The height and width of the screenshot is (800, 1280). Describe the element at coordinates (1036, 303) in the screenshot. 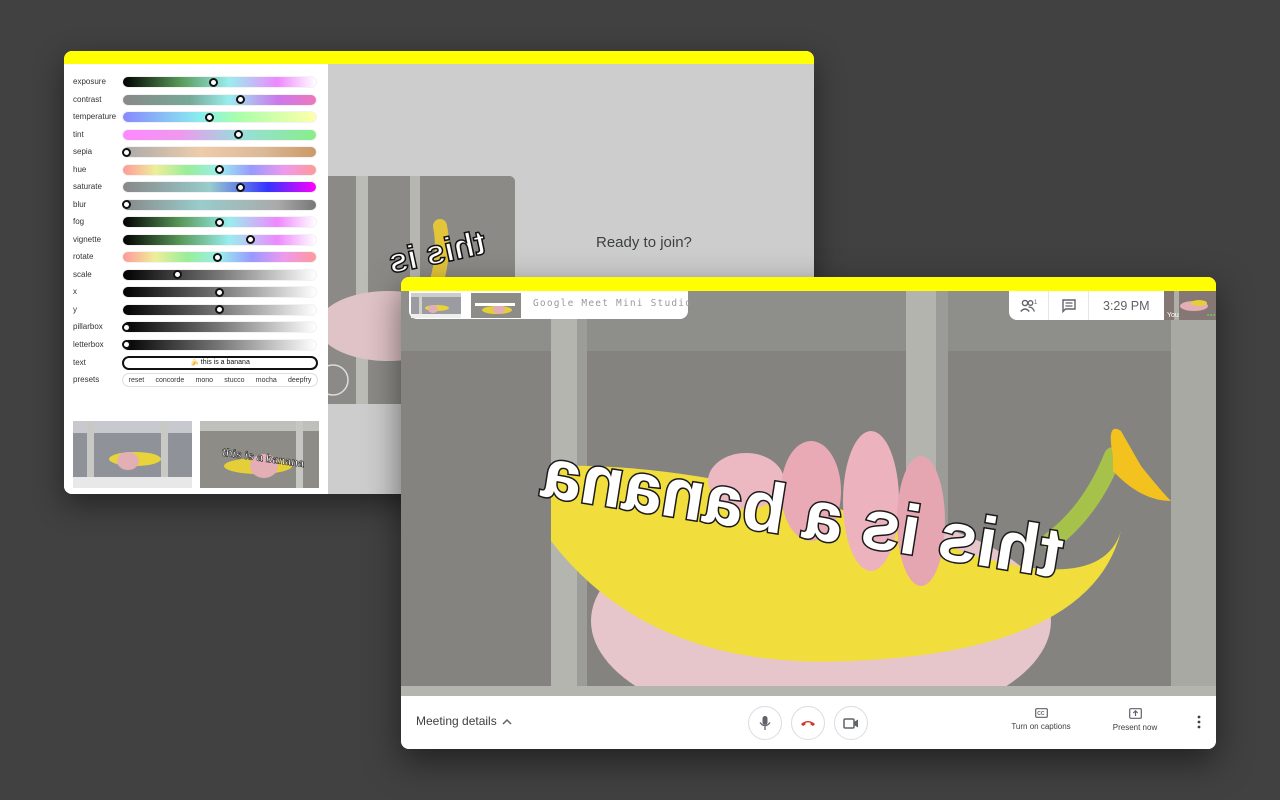

I see `people-count: 1` at that location.